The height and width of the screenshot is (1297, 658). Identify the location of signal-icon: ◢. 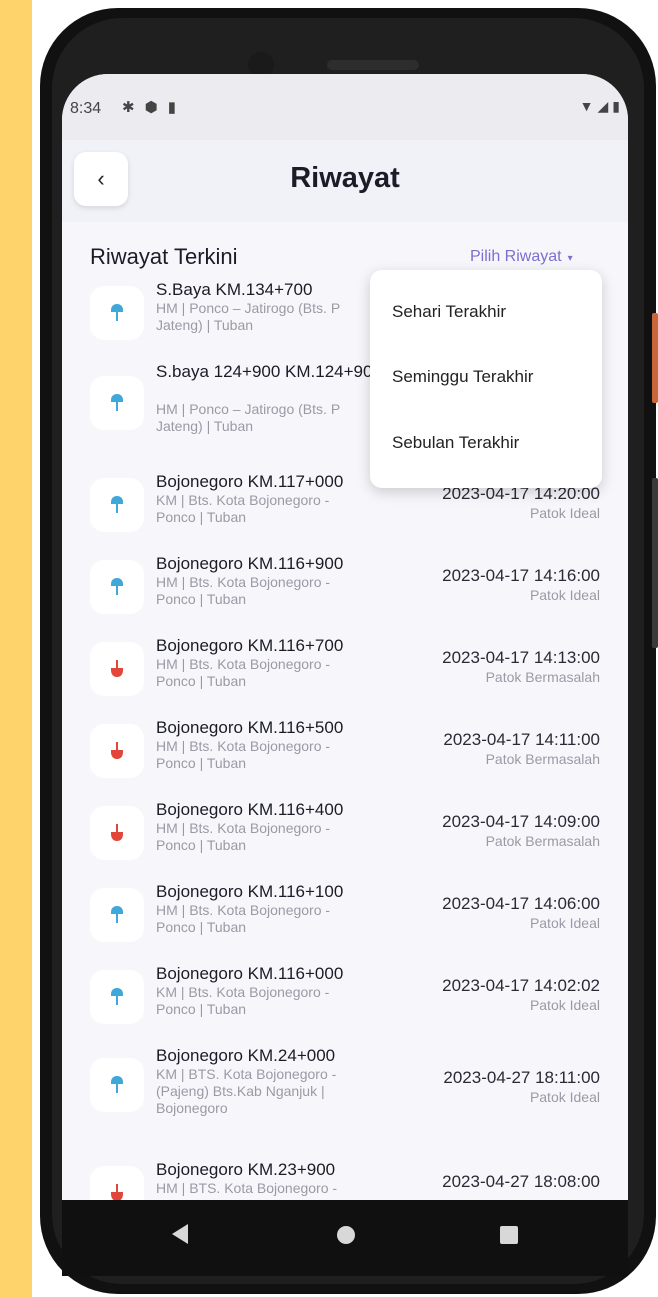
(605, 106).